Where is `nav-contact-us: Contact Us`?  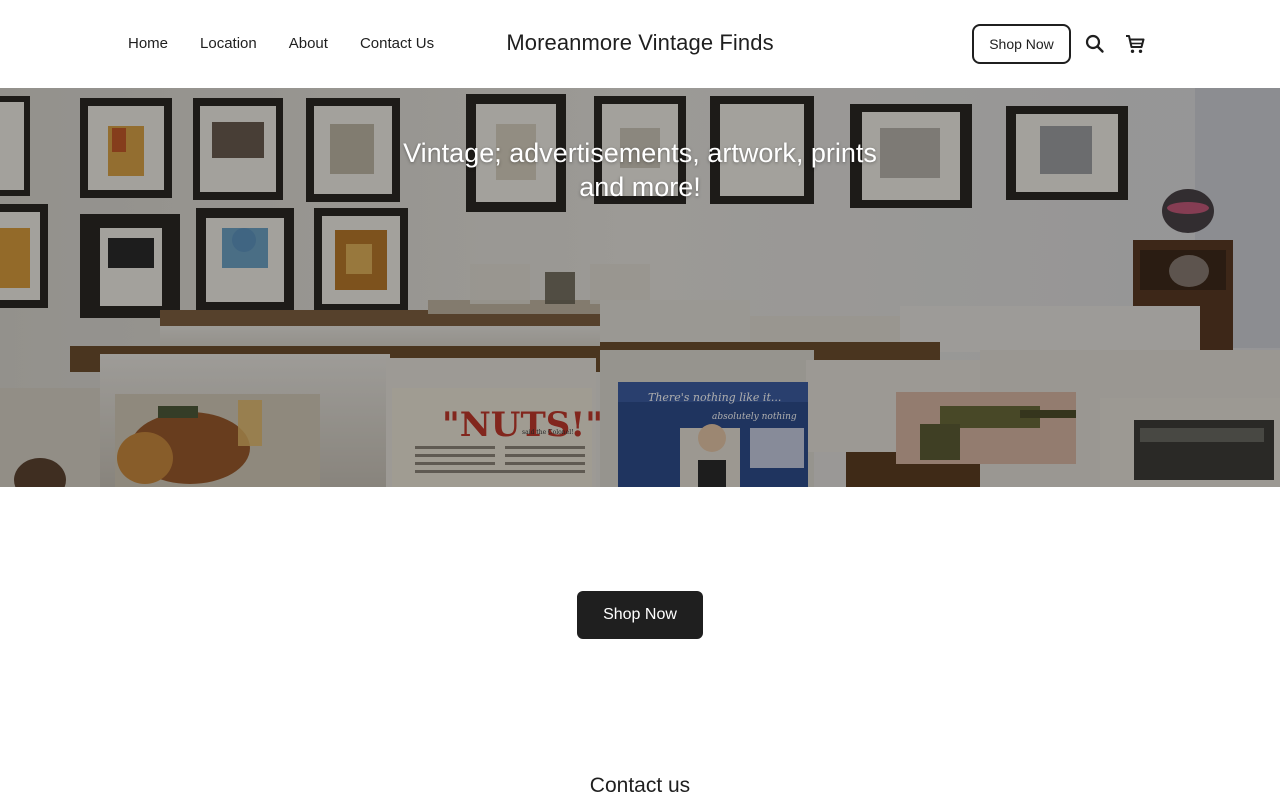 nav-contact-us: Contact Us is located at coordinates (397, 44).